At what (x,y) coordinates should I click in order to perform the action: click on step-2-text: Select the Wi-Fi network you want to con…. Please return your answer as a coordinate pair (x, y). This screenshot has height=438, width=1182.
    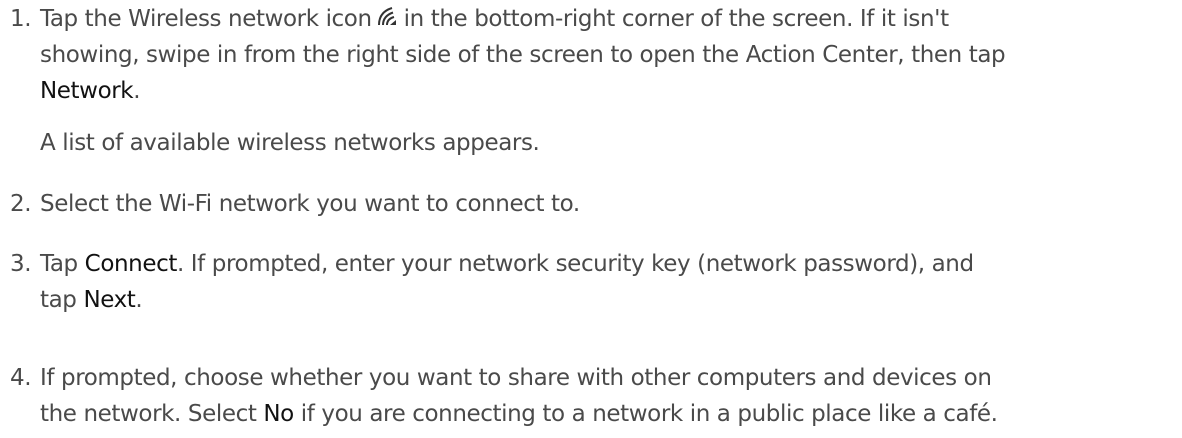
    Looking at the image, I should click on (310, 204).